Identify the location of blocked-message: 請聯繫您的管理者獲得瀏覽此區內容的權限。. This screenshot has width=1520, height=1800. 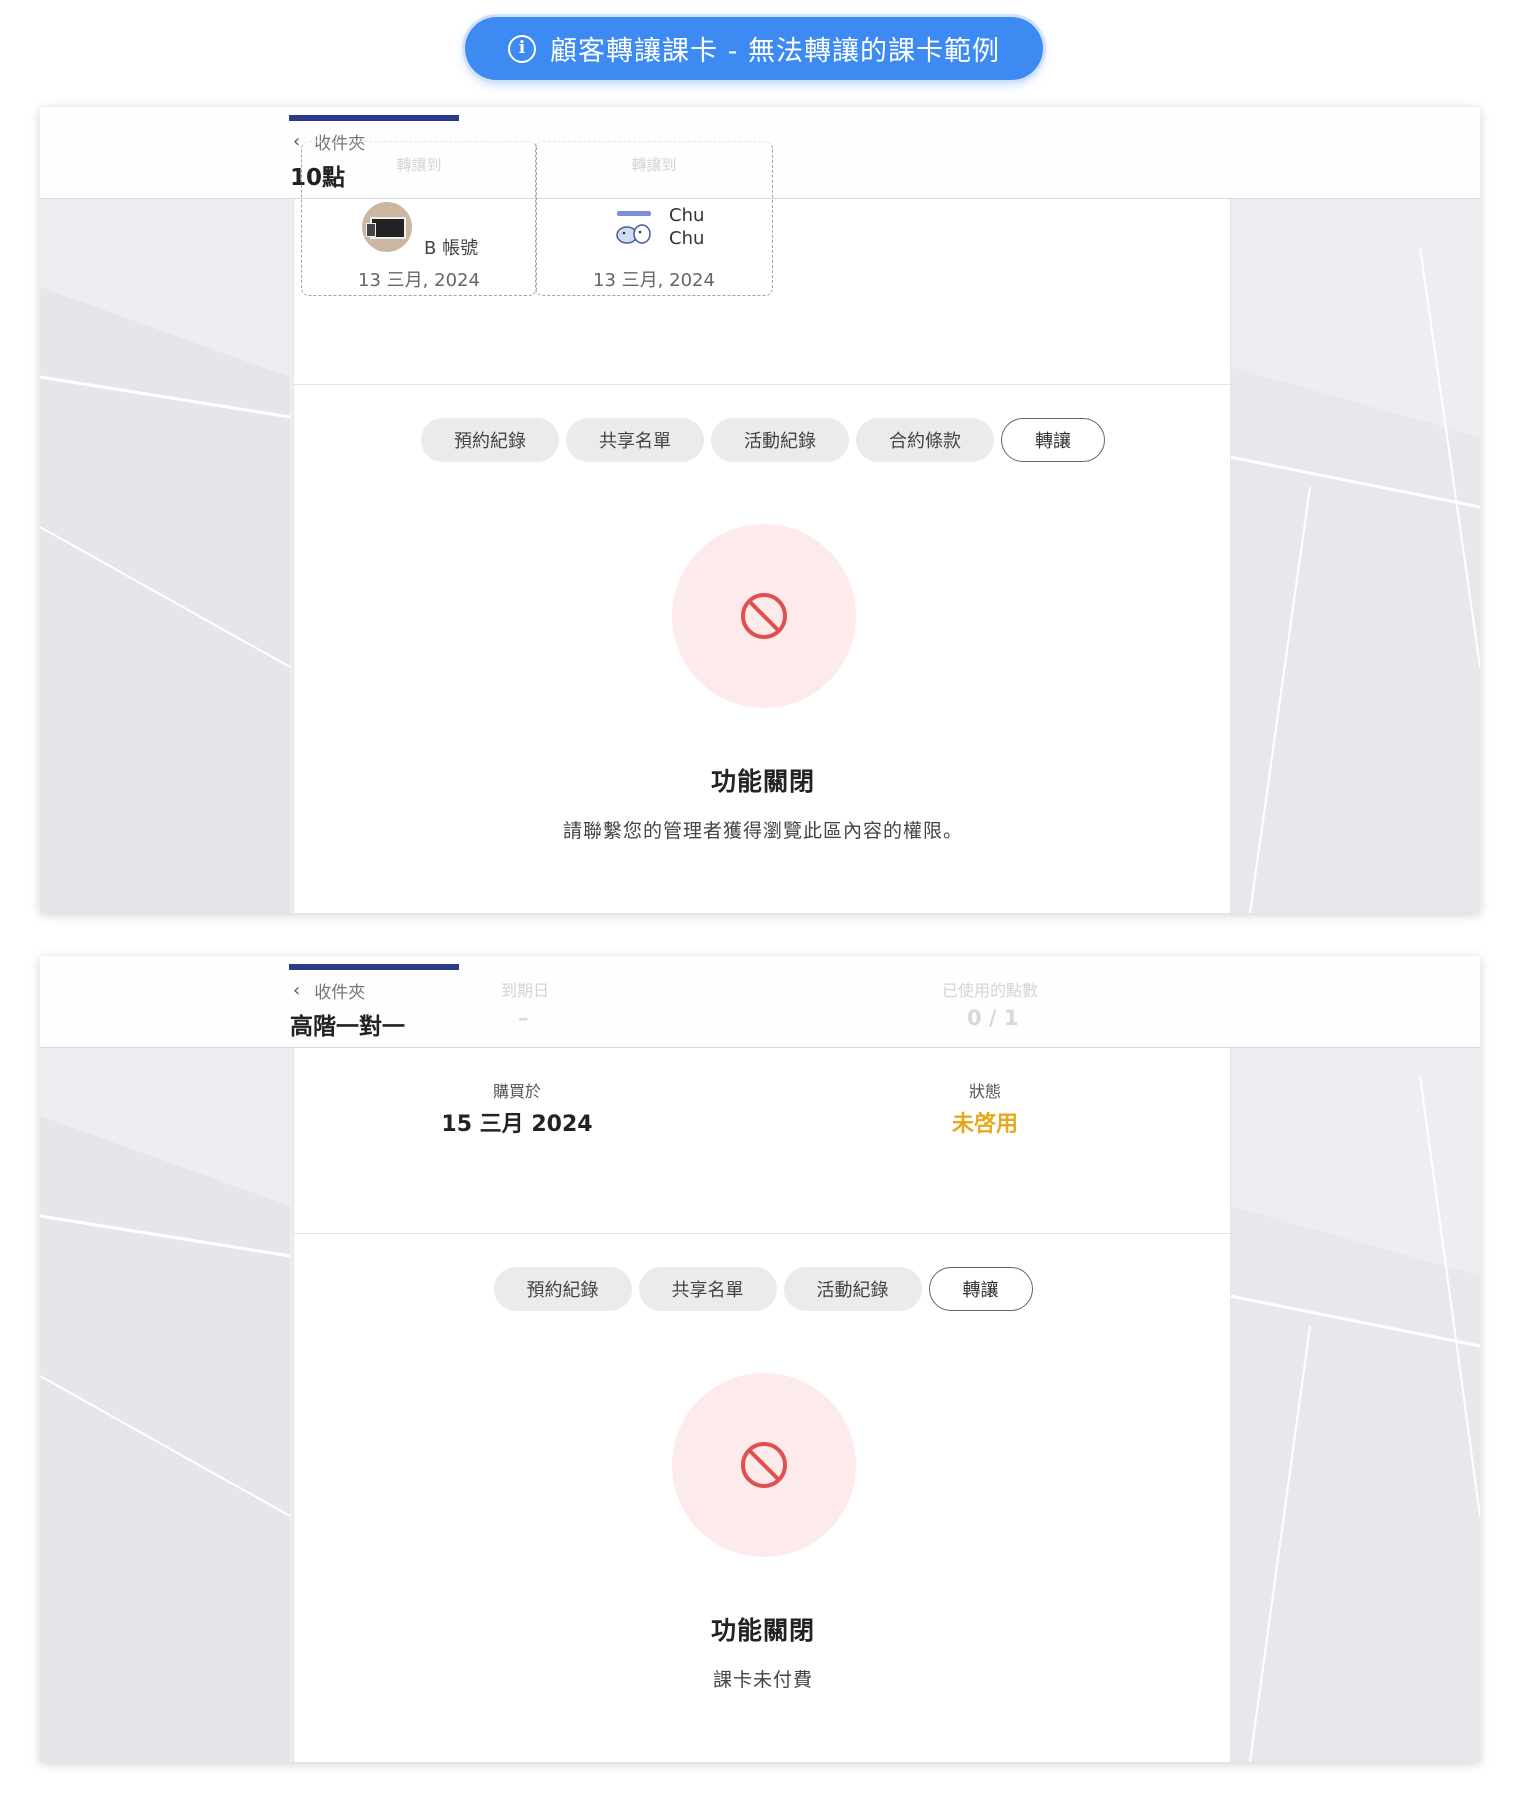
(762, 831).